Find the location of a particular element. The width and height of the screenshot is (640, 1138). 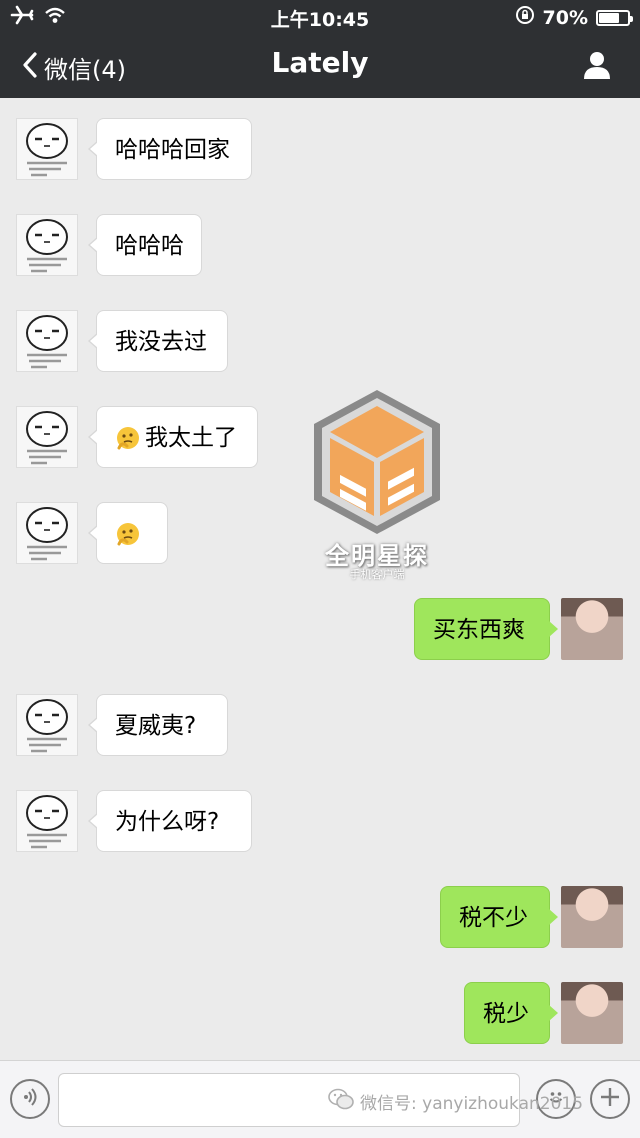

message-row: 哈哈哈回家 is located at coordinates (320, 149).